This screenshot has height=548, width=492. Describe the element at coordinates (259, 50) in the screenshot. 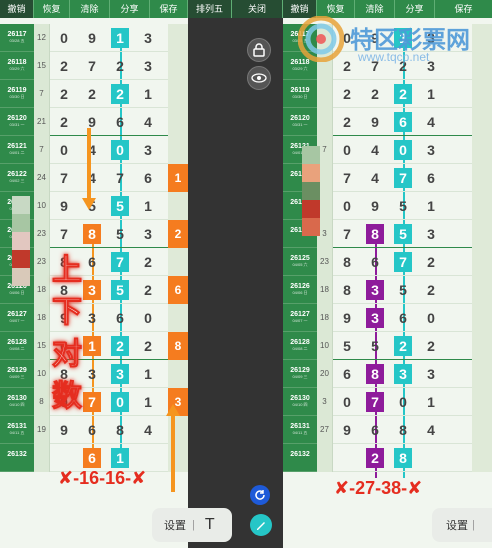

I see `lock-icon` at that location.